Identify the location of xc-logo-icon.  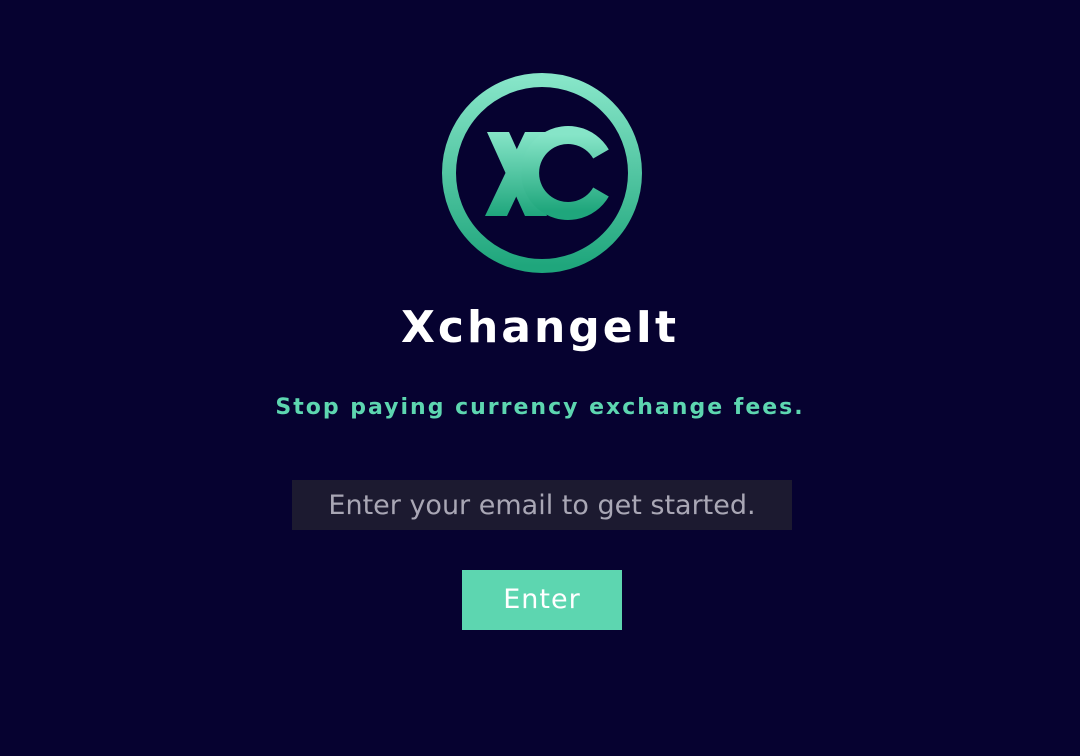
(542, 173).